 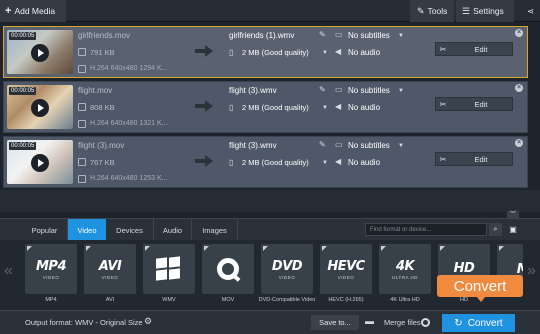 I want to click on tab-popular: Popular, so click(x=45, y=230).